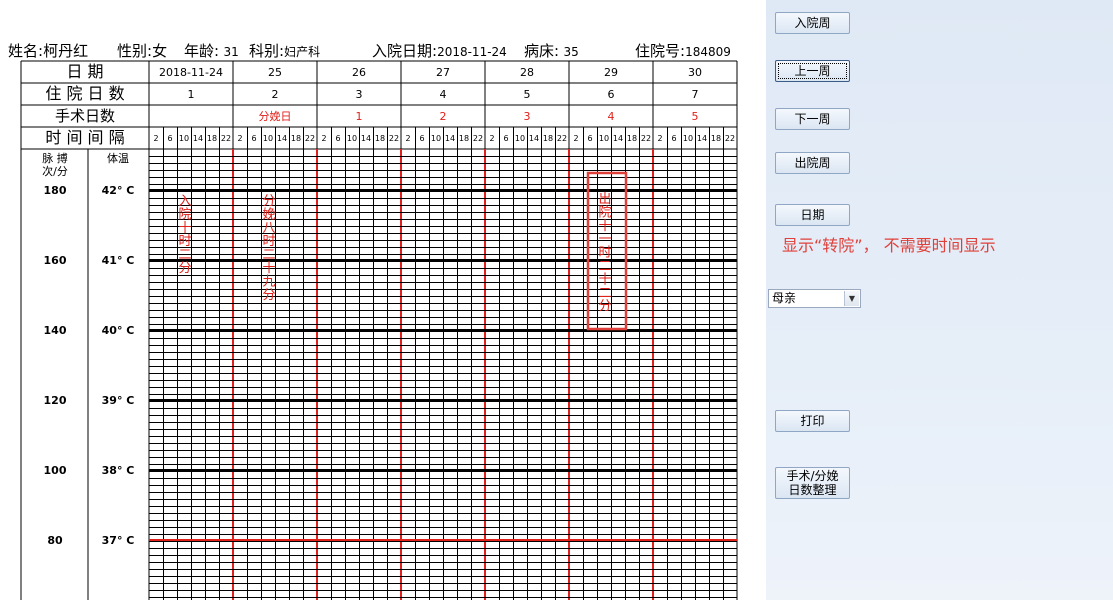  Describe the element at coordinates (359, 72) in the screenshot. I see `date-cell: 26` at that location.